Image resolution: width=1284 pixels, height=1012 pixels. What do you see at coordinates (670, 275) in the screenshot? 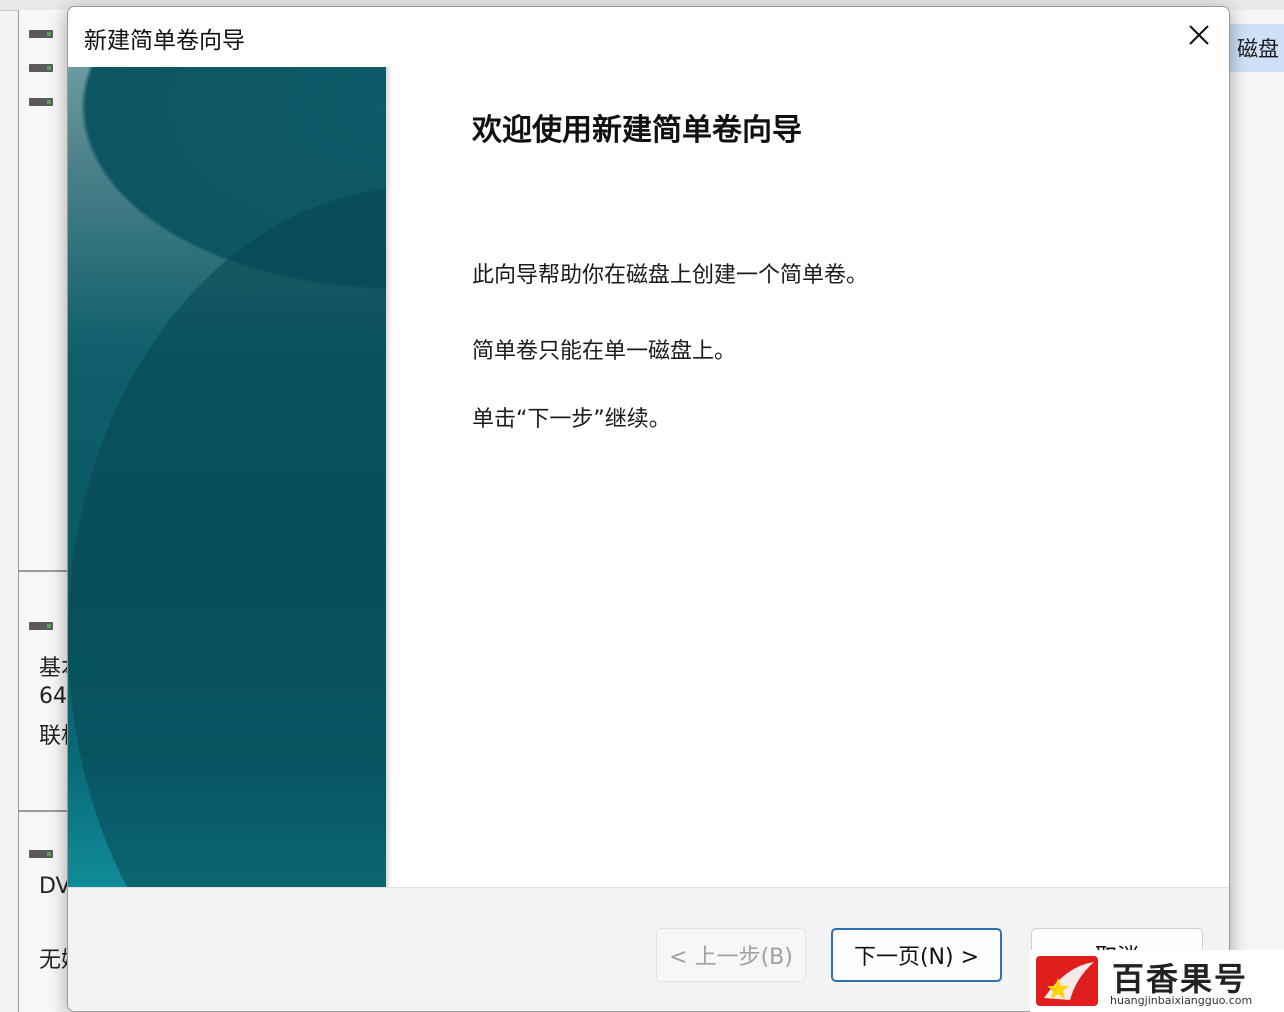
I see `intro-text: 此向导帮助你在磁盘上创建一个简单卷。` at bounding box center [670, 275].